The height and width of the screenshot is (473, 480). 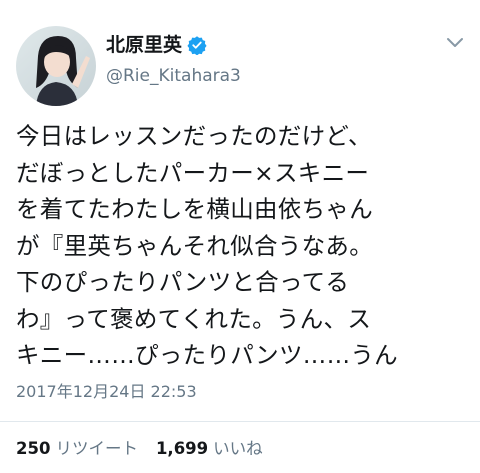 I want to click on tweet-text-line: 下のぴったりパンツと合ってる, so click(x=183, y=282).